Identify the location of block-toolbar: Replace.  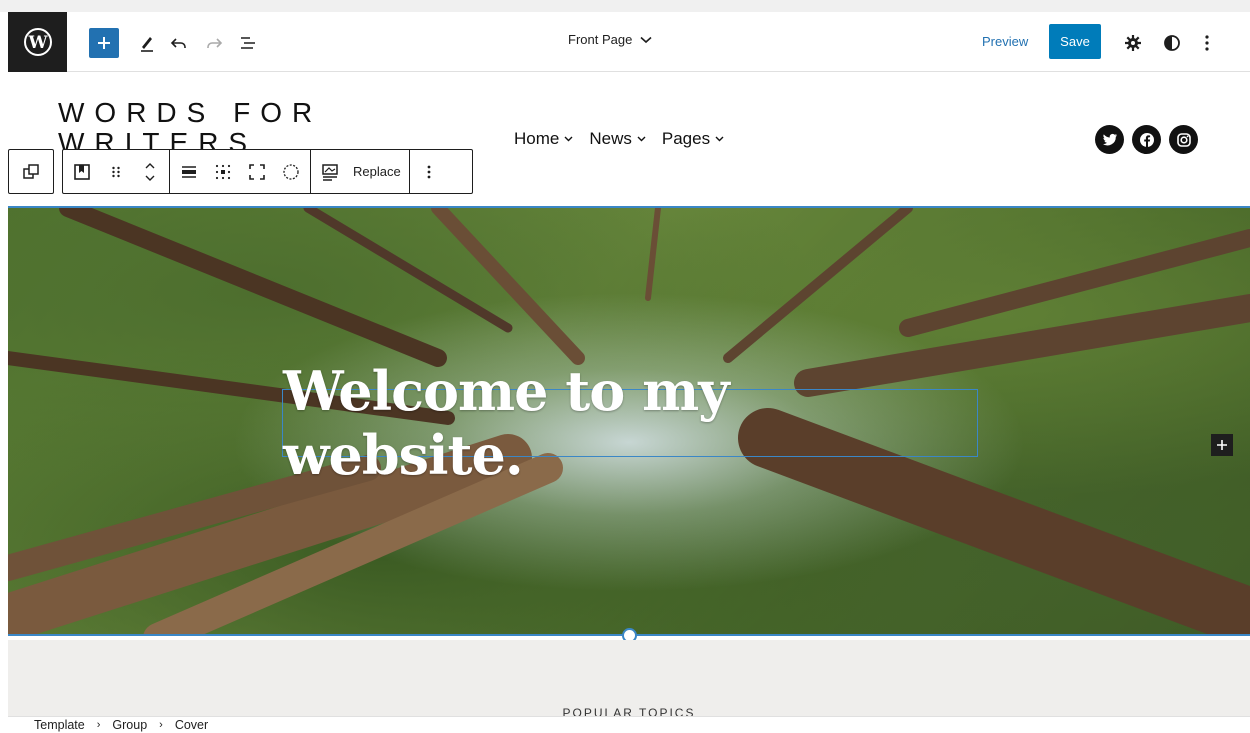
(267, 171).